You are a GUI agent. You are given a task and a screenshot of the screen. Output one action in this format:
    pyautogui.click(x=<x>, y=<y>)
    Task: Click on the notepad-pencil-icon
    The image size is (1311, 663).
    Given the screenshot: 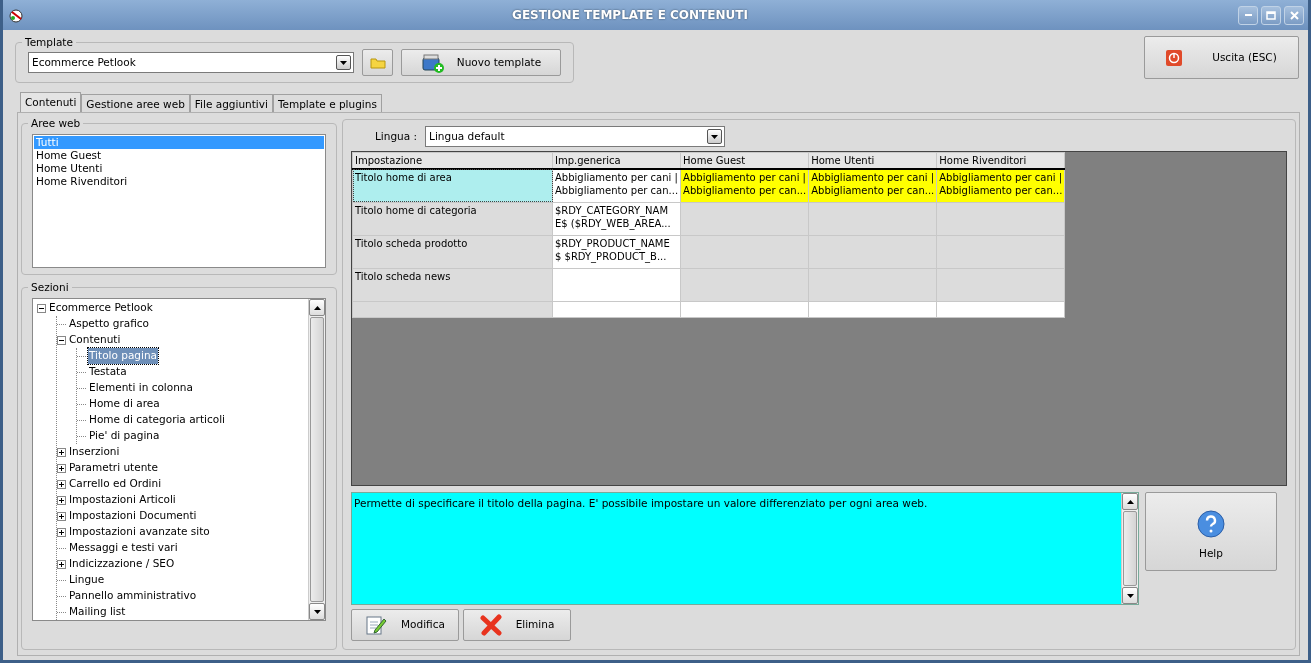 What is the action you would take?
    pyautogui.click(x=376, y=625)
    